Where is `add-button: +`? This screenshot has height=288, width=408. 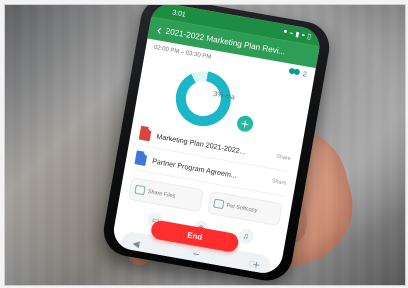 add-button: + is located at coordinates (245, 123).